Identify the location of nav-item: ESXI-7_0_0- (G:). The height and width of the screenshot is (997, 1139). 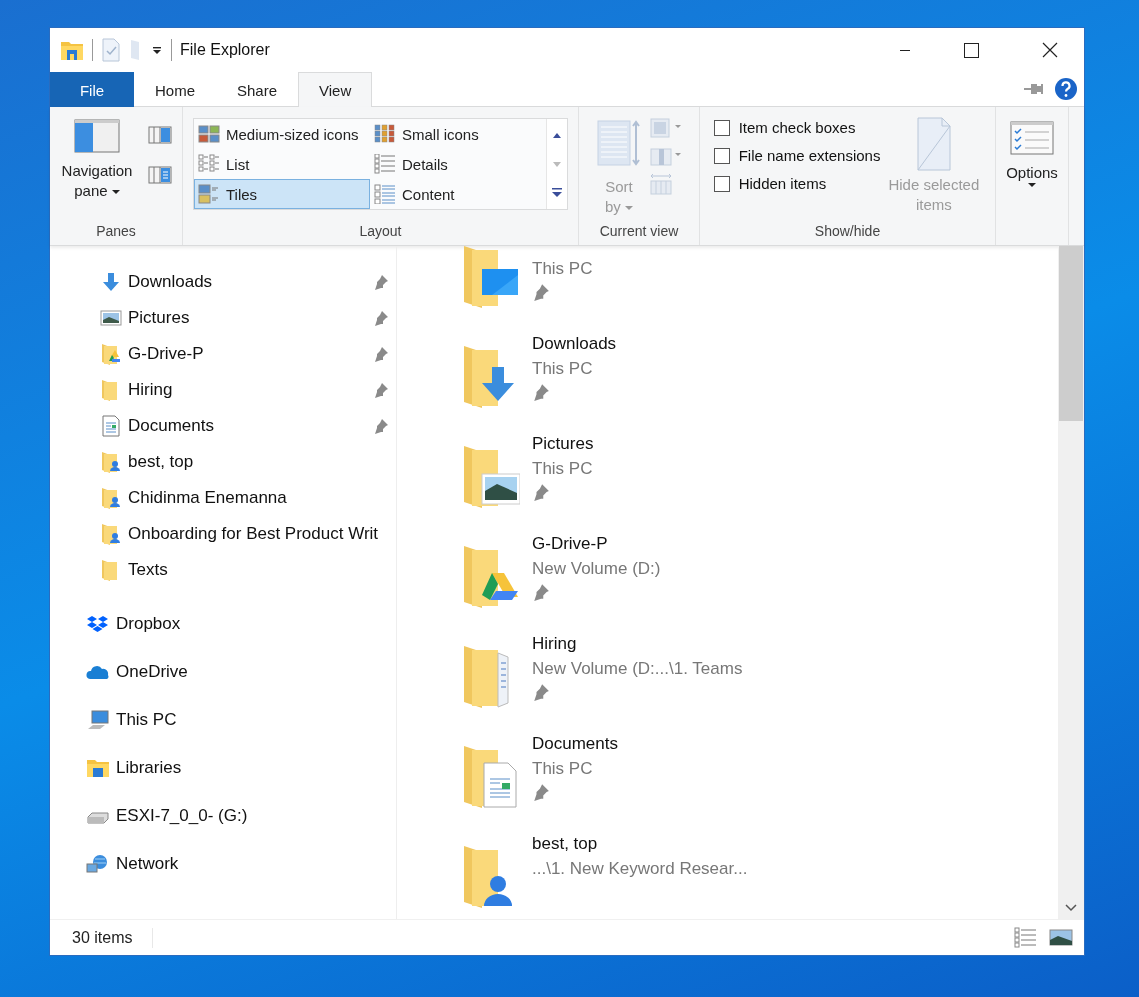
(223, 816).